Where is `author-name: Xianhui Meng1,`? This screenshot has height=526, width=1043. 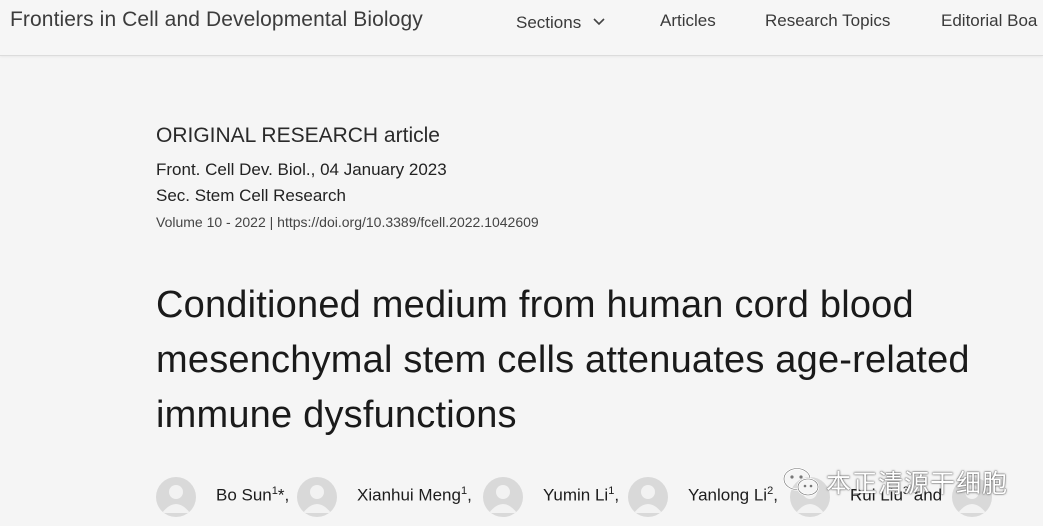
author-name: Xianhui Meng1, is located at coordinates (414, 495).